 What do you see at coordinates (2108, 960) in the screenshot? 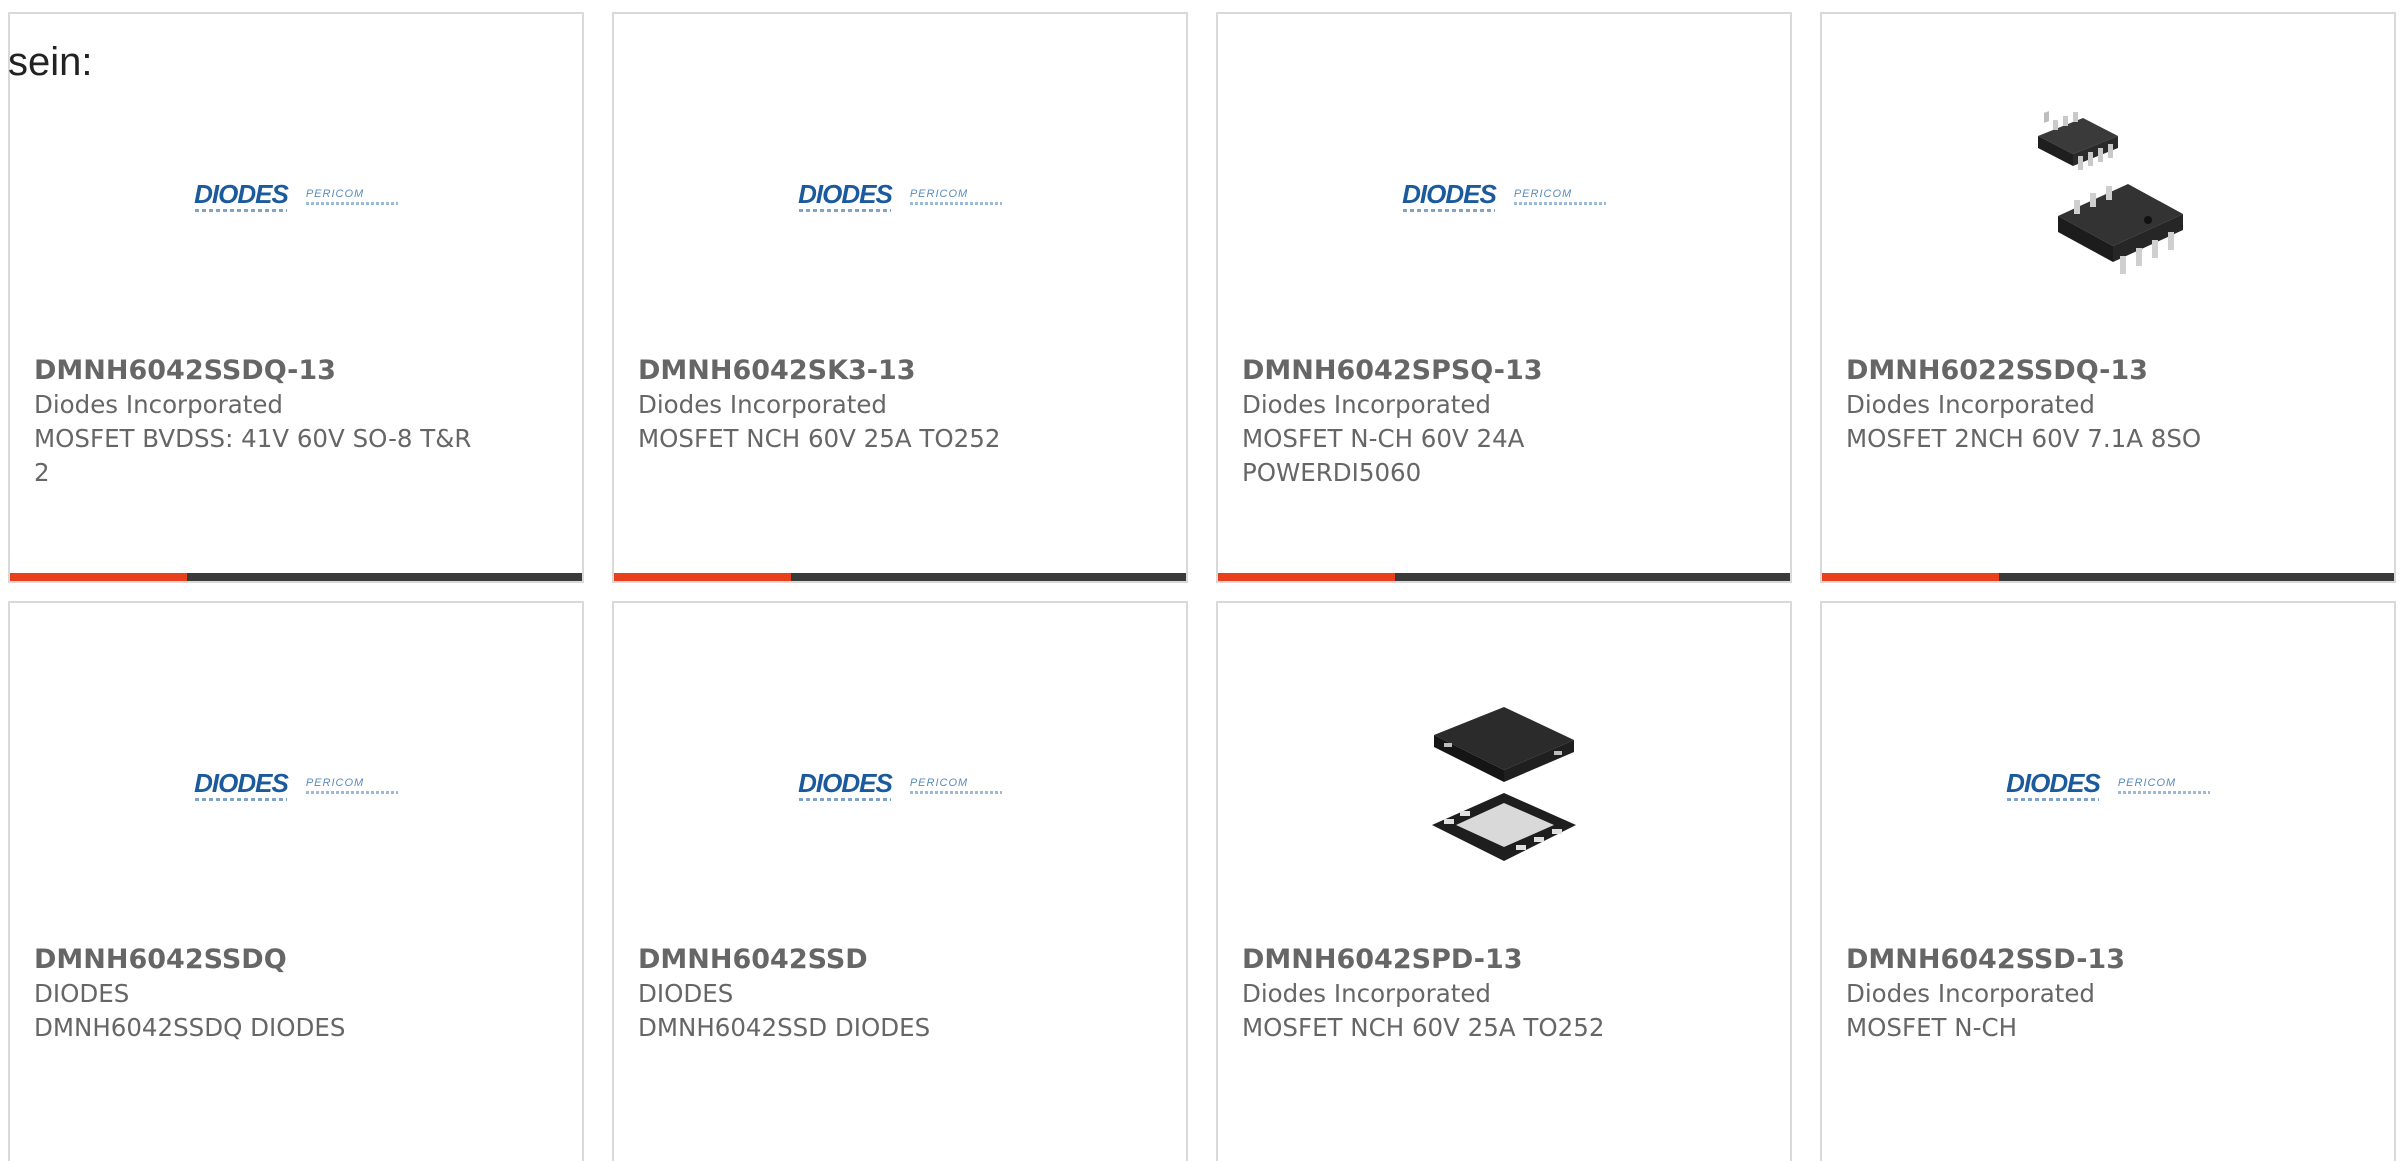
I see `part-number-link: DMNH6042SSD-13` at bounding box center [2108, 960].